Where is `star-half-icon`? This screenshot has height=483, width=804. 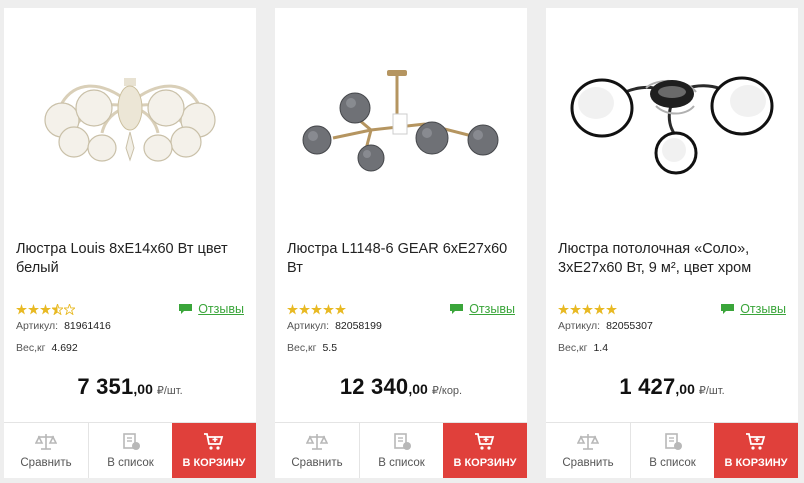 star-half-icon is located at coordinates (57, 309).